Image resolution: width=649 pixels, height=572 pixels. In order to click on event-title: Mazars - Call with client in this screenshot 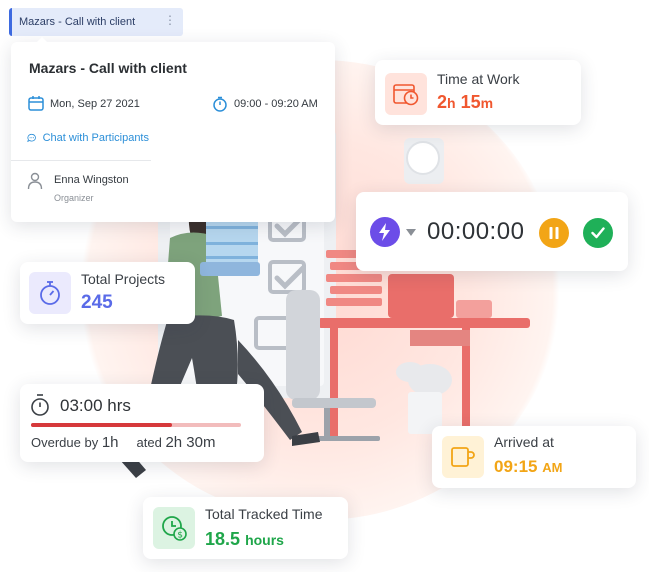, I will do `click(108, 68)`.